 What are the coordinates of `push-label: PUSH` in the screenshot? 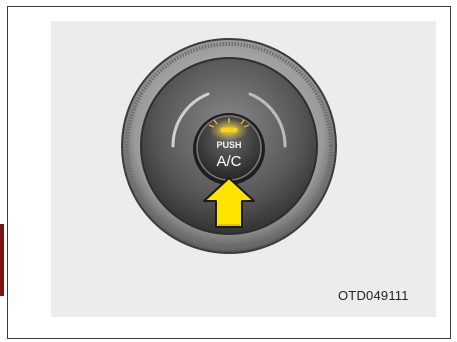 It's located at (228, 145).